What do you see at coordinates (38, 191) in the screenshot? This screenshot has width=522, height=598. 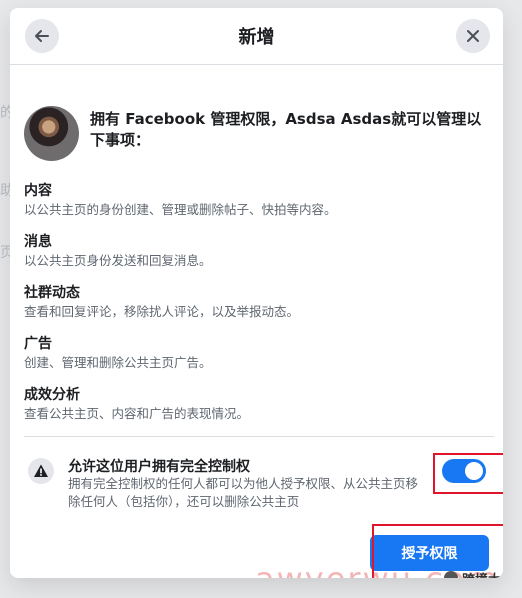 I see `permission-title: 内容` at bounding box center [38, 191].